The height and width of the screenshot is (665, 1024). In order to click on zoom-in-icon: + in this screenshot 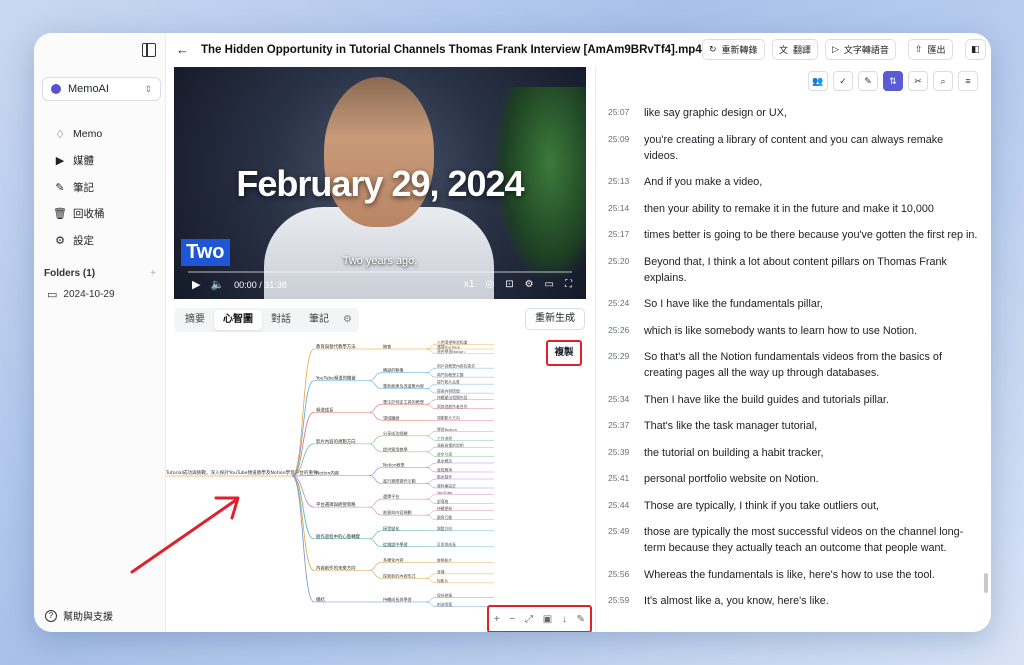, I will do `click(497, 619)`.